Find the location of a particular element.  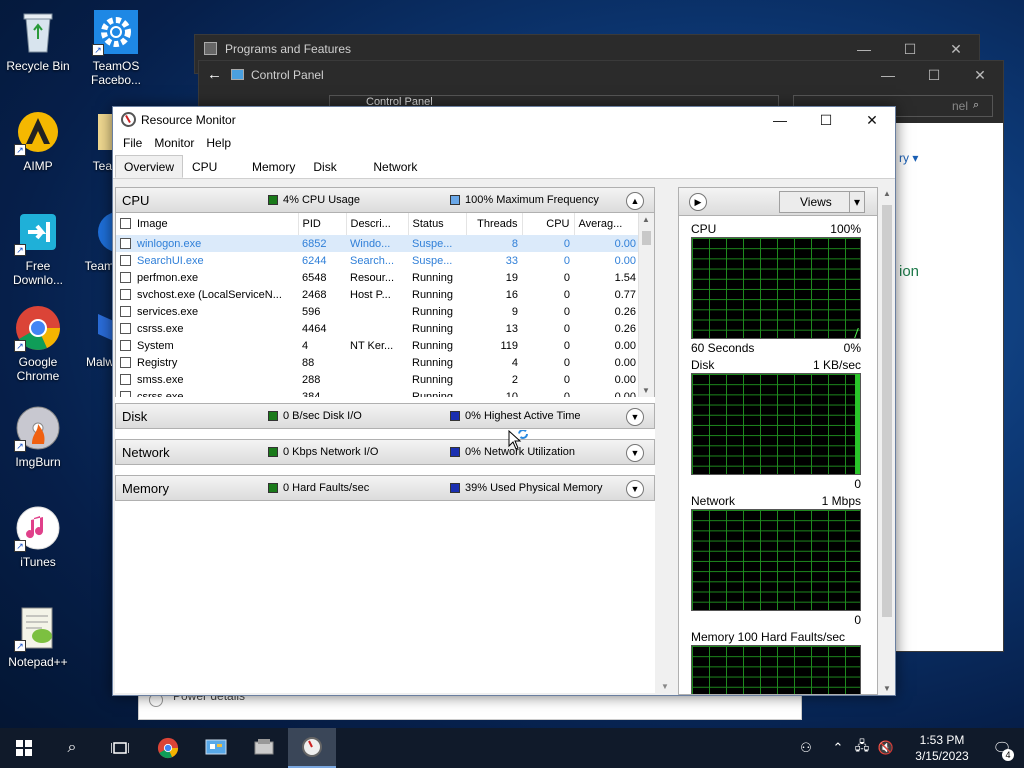

menu-monitor: Monitor is located at coordinates (174, 144).